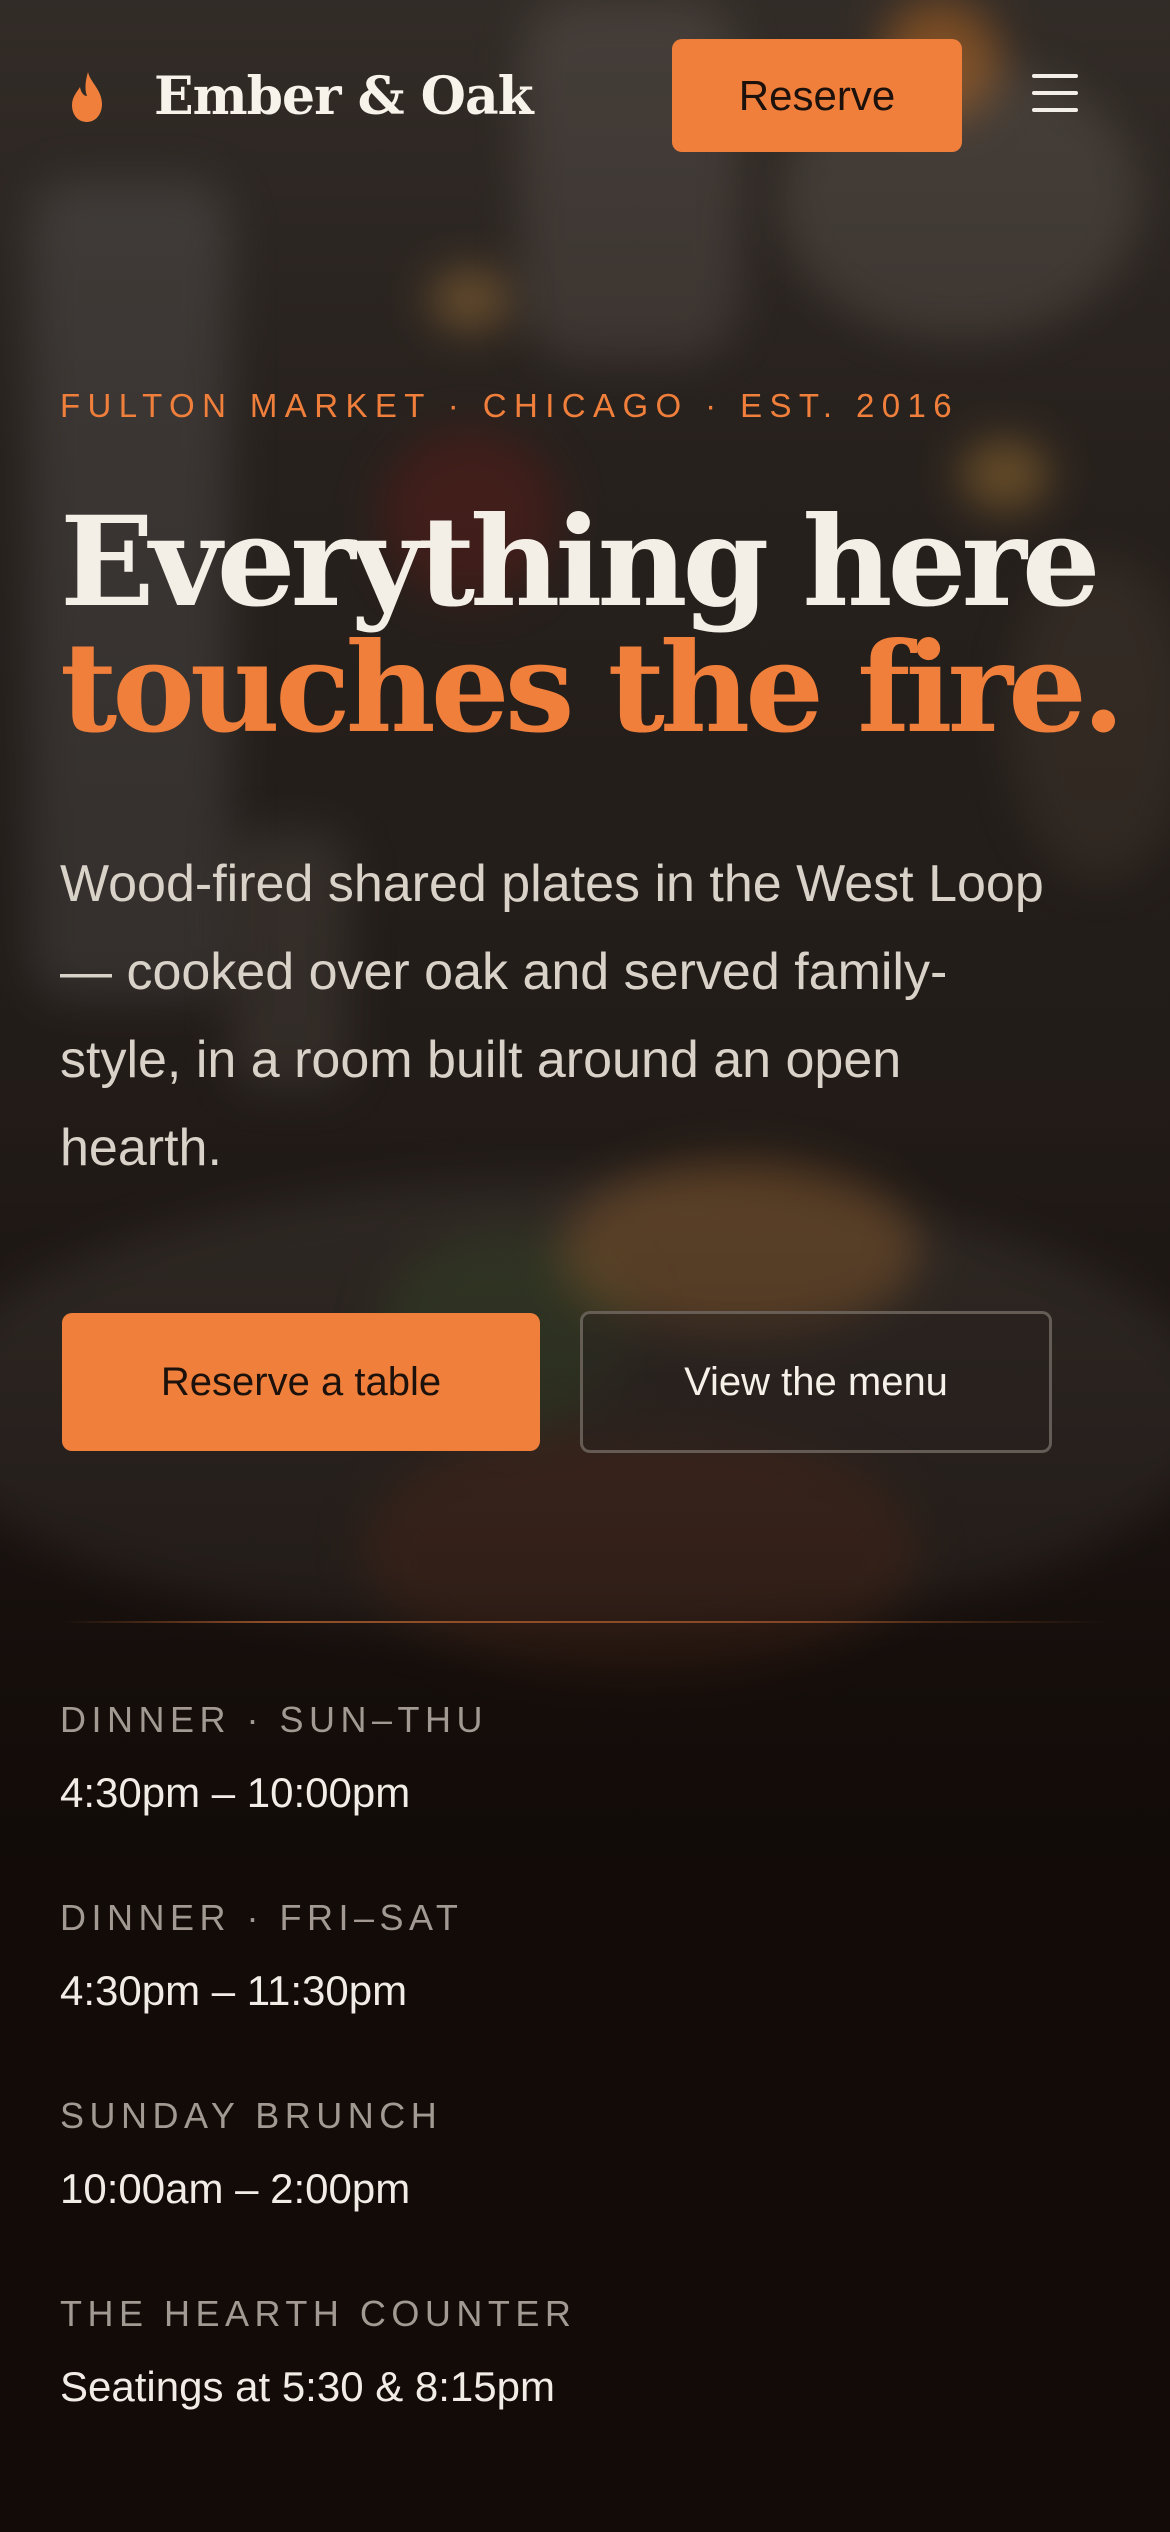 Image resolution: width=1170 pixels, height=2532 pixels. I want to click on headline-line-1: Everything here, so click(580, 562).